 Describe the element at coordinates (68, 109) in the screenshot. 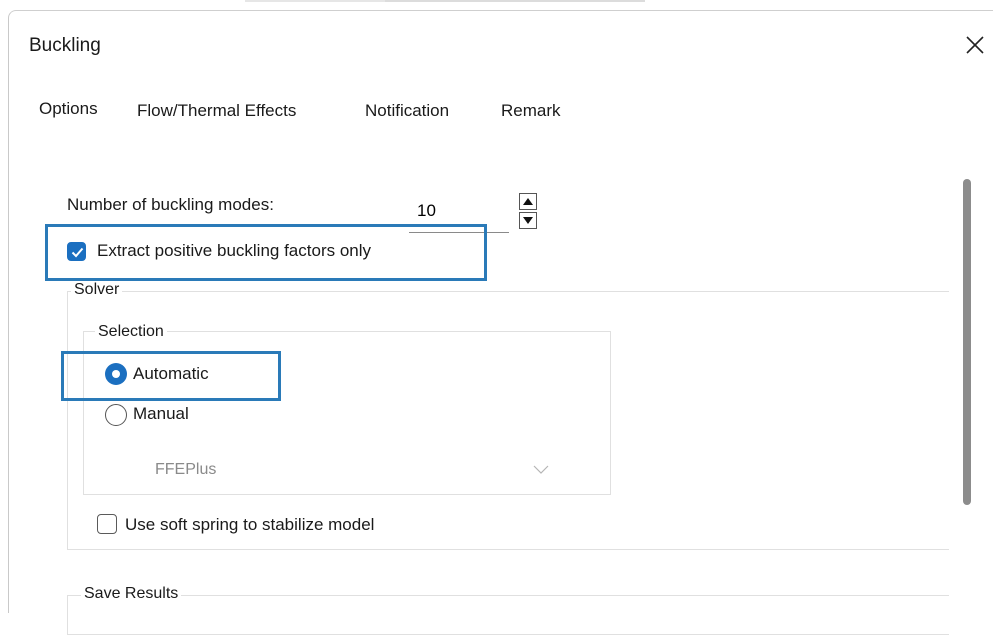

I see `tab-options: Options` at that location.